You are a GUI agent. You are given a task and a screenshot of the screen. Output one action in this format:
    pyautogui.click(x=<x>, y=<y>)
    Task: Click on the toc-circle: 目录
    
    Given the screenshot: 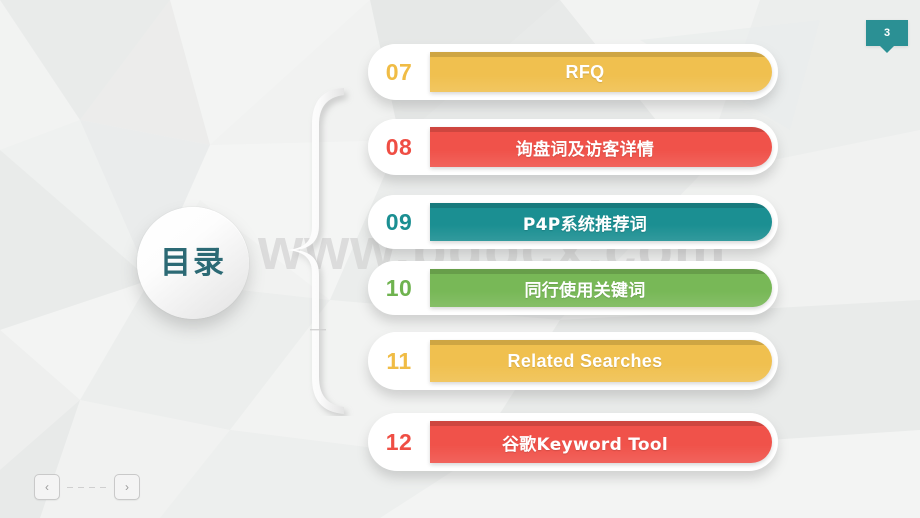 What is the action you would take?
    pyautogui.click(x=193, y=263)
    